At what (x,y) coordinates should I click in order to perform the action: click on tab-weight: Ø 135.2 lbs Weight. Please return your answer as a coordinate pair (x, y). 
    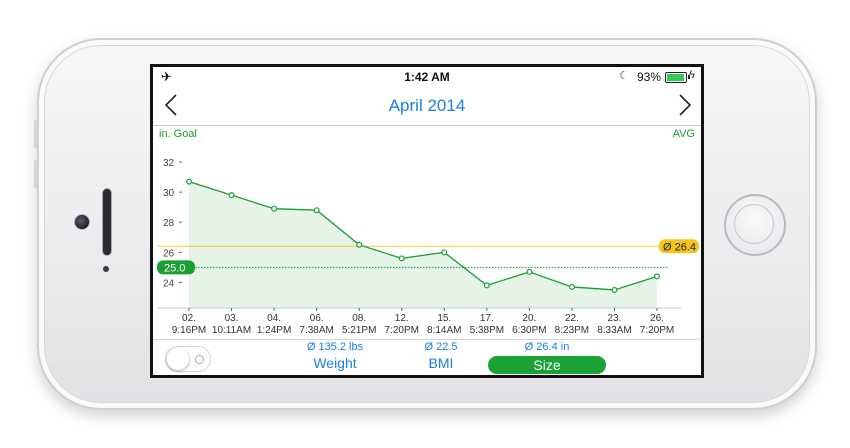
    Looking at the image, I should click on (335, 357).